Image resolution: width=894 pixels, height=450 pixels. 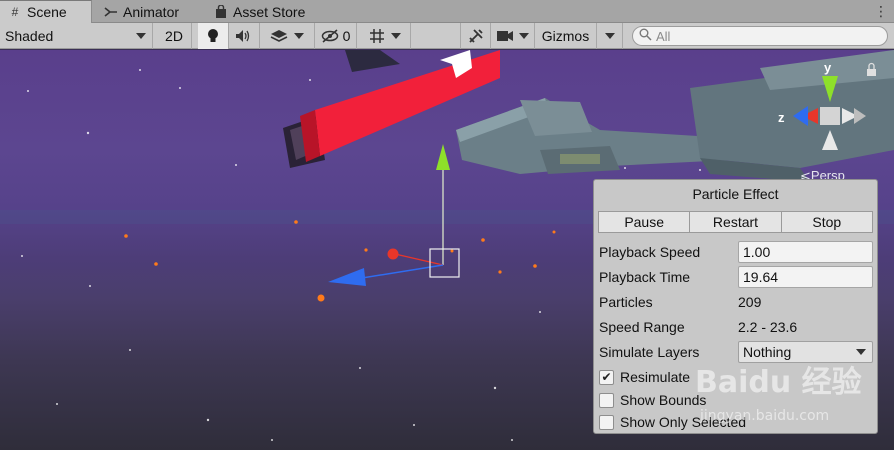 What do you see at coordinates (377, 36) in the screenshot?
I see `grid-icon` at bounding box center [377, 36].